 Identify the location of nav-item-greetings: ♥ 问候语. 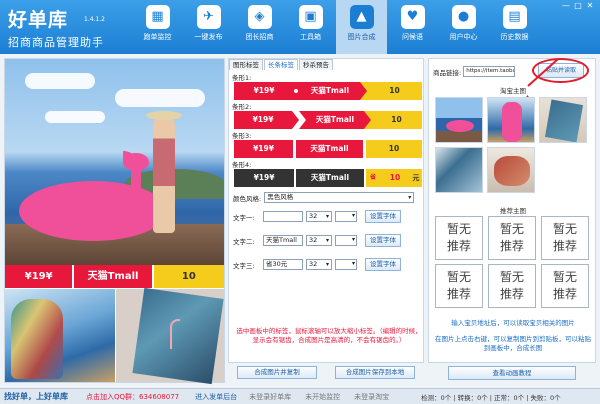
(412, 27).